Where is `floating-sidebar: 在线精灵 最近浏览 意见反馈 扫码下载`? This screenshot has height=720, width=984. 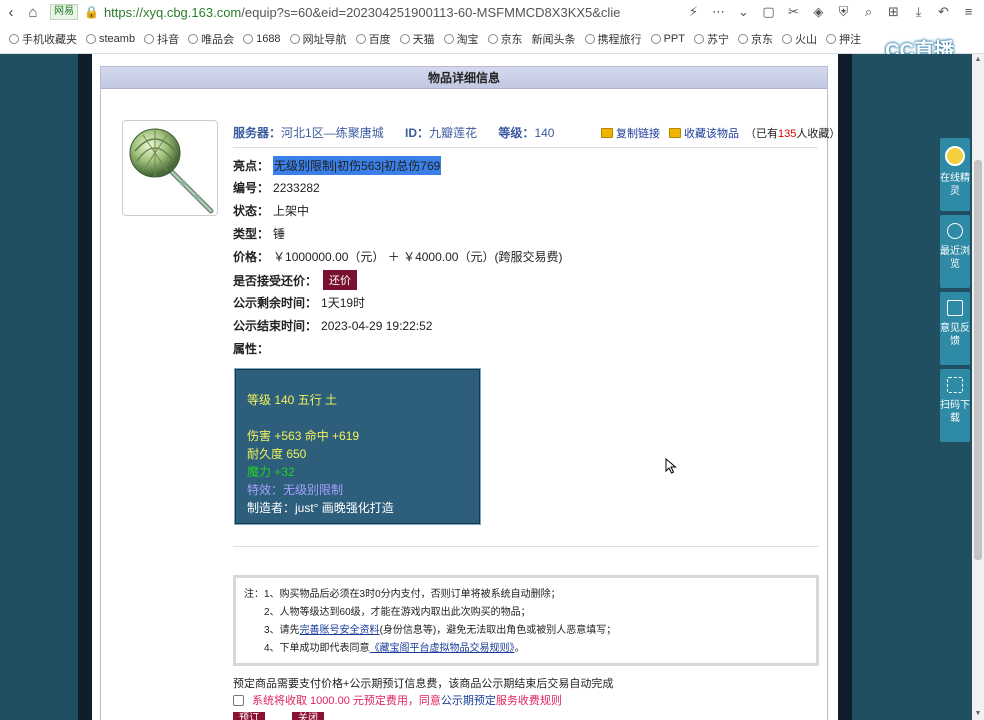
floating-sidebar: 在线精灵 最近浏览 意见反馈 扫码下载 is located at coordinates (955, 293).